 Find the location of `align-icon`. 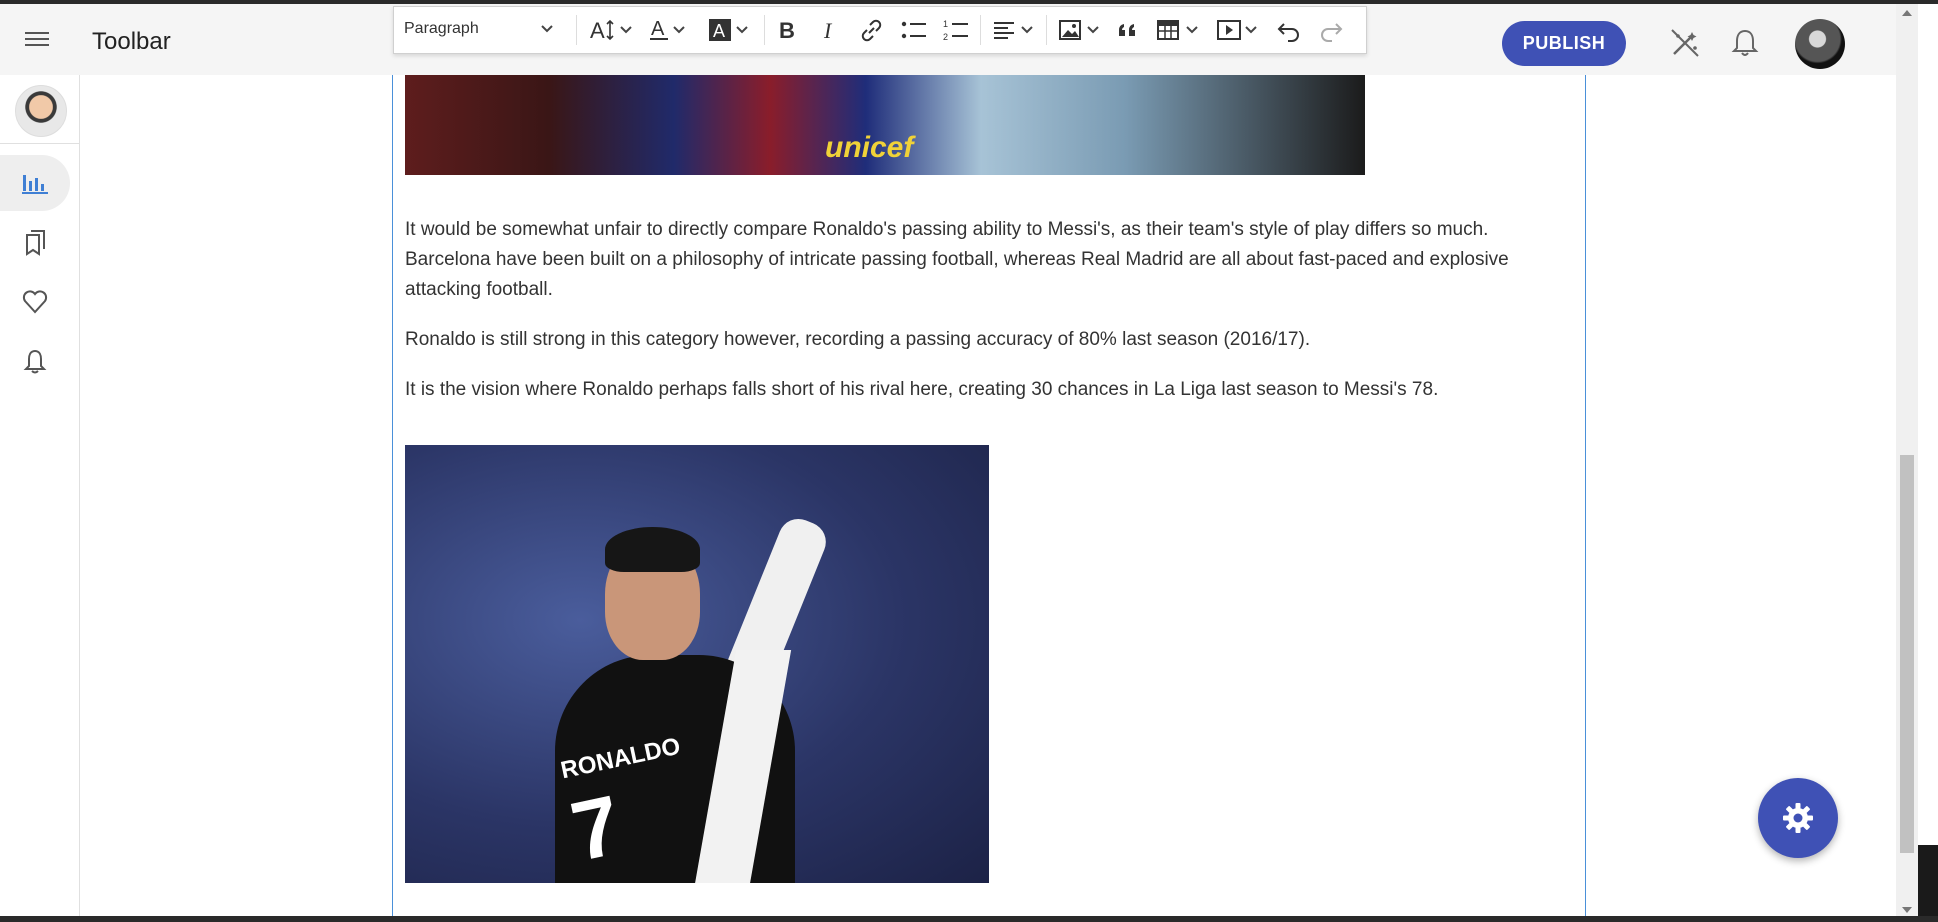

align-icon is located at coordinates (1015, 30).